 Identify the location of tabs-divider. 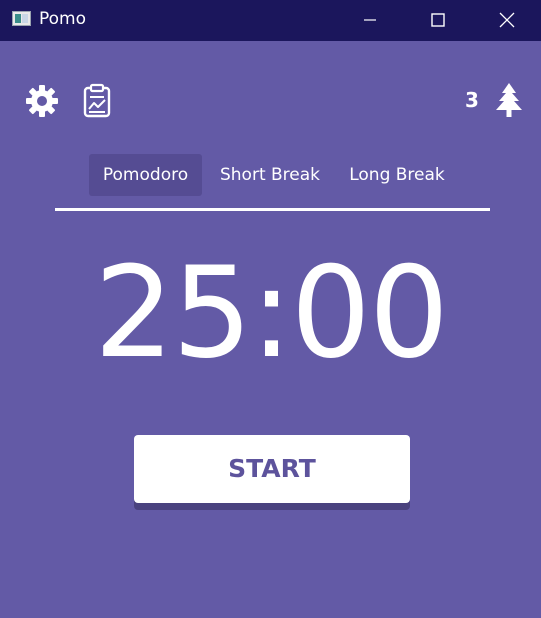
(272, 209).